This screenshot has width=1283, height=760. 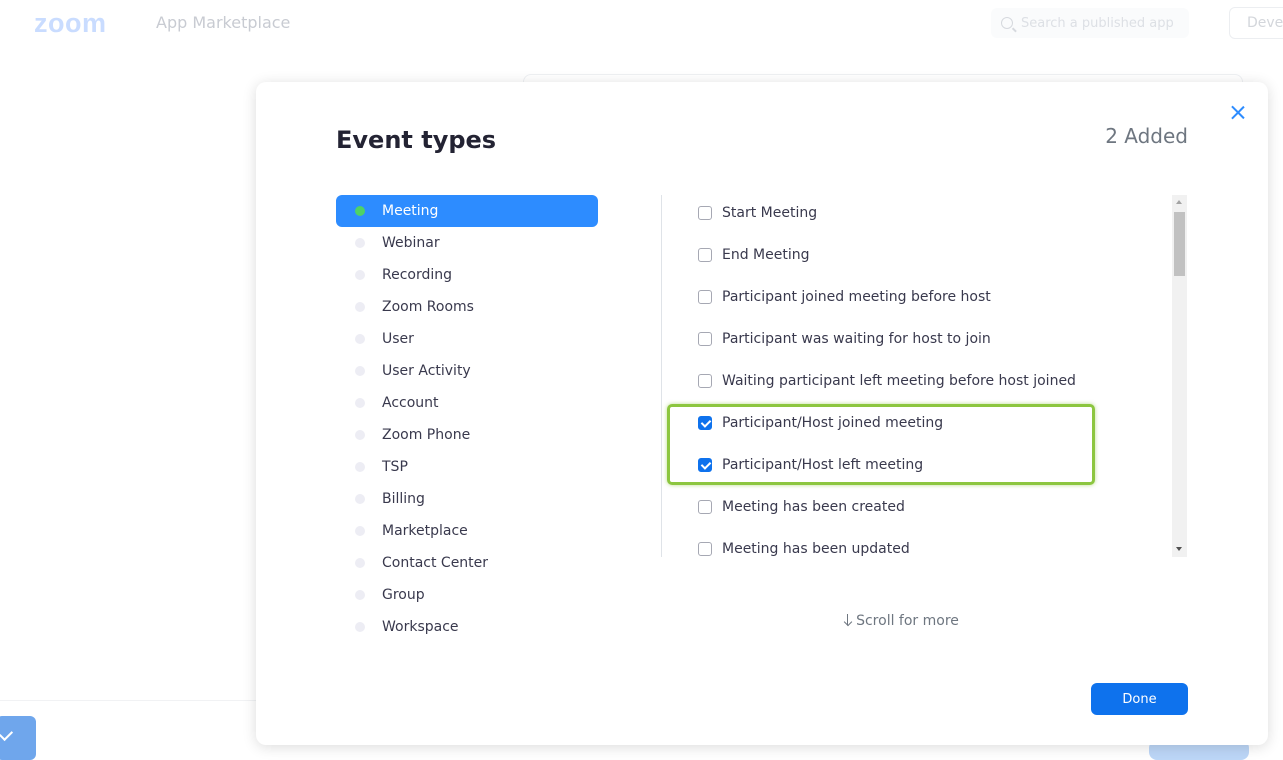 What do you see at coordinates (467, 499) in the screenshot?
I see `category-item-billing: Billing` at bounding box center [467, 499].